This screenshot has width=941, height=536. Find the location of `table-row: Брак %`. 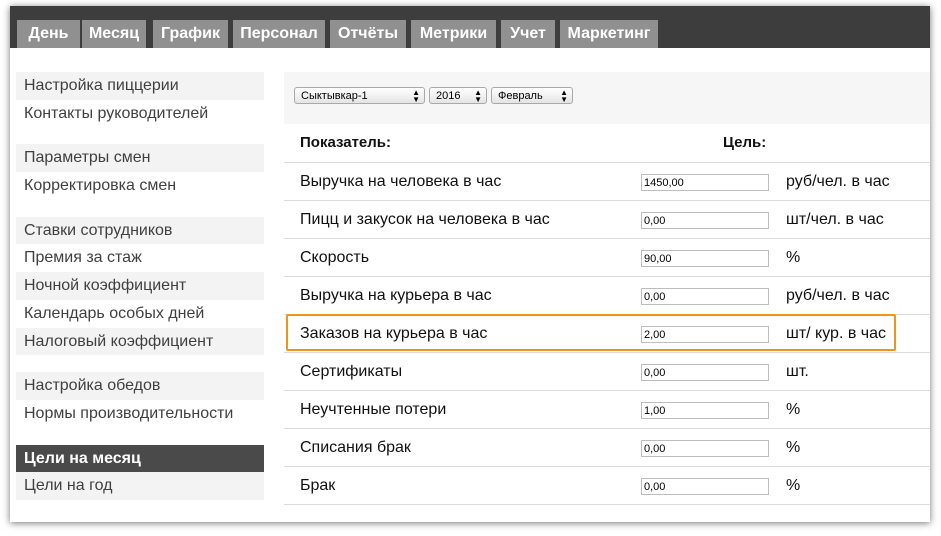

table-row: Брак % is located at coordinates (607, 486).